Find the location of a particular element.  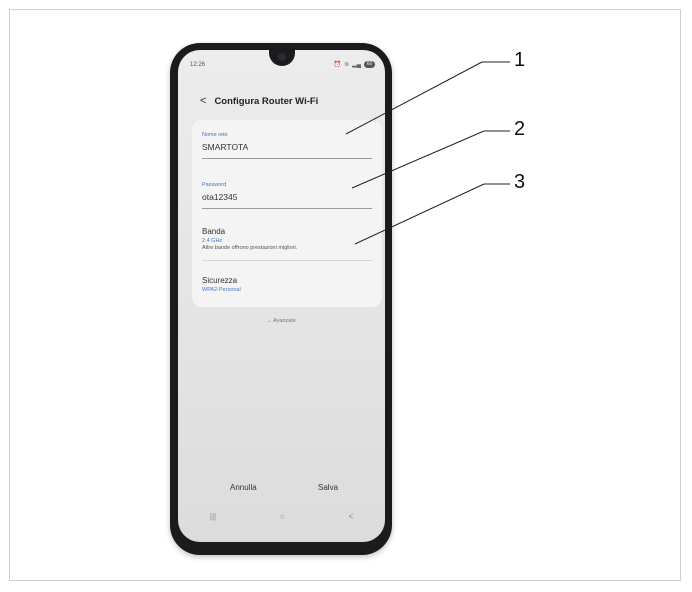

callout-lines is located at coordinates (427, 153).